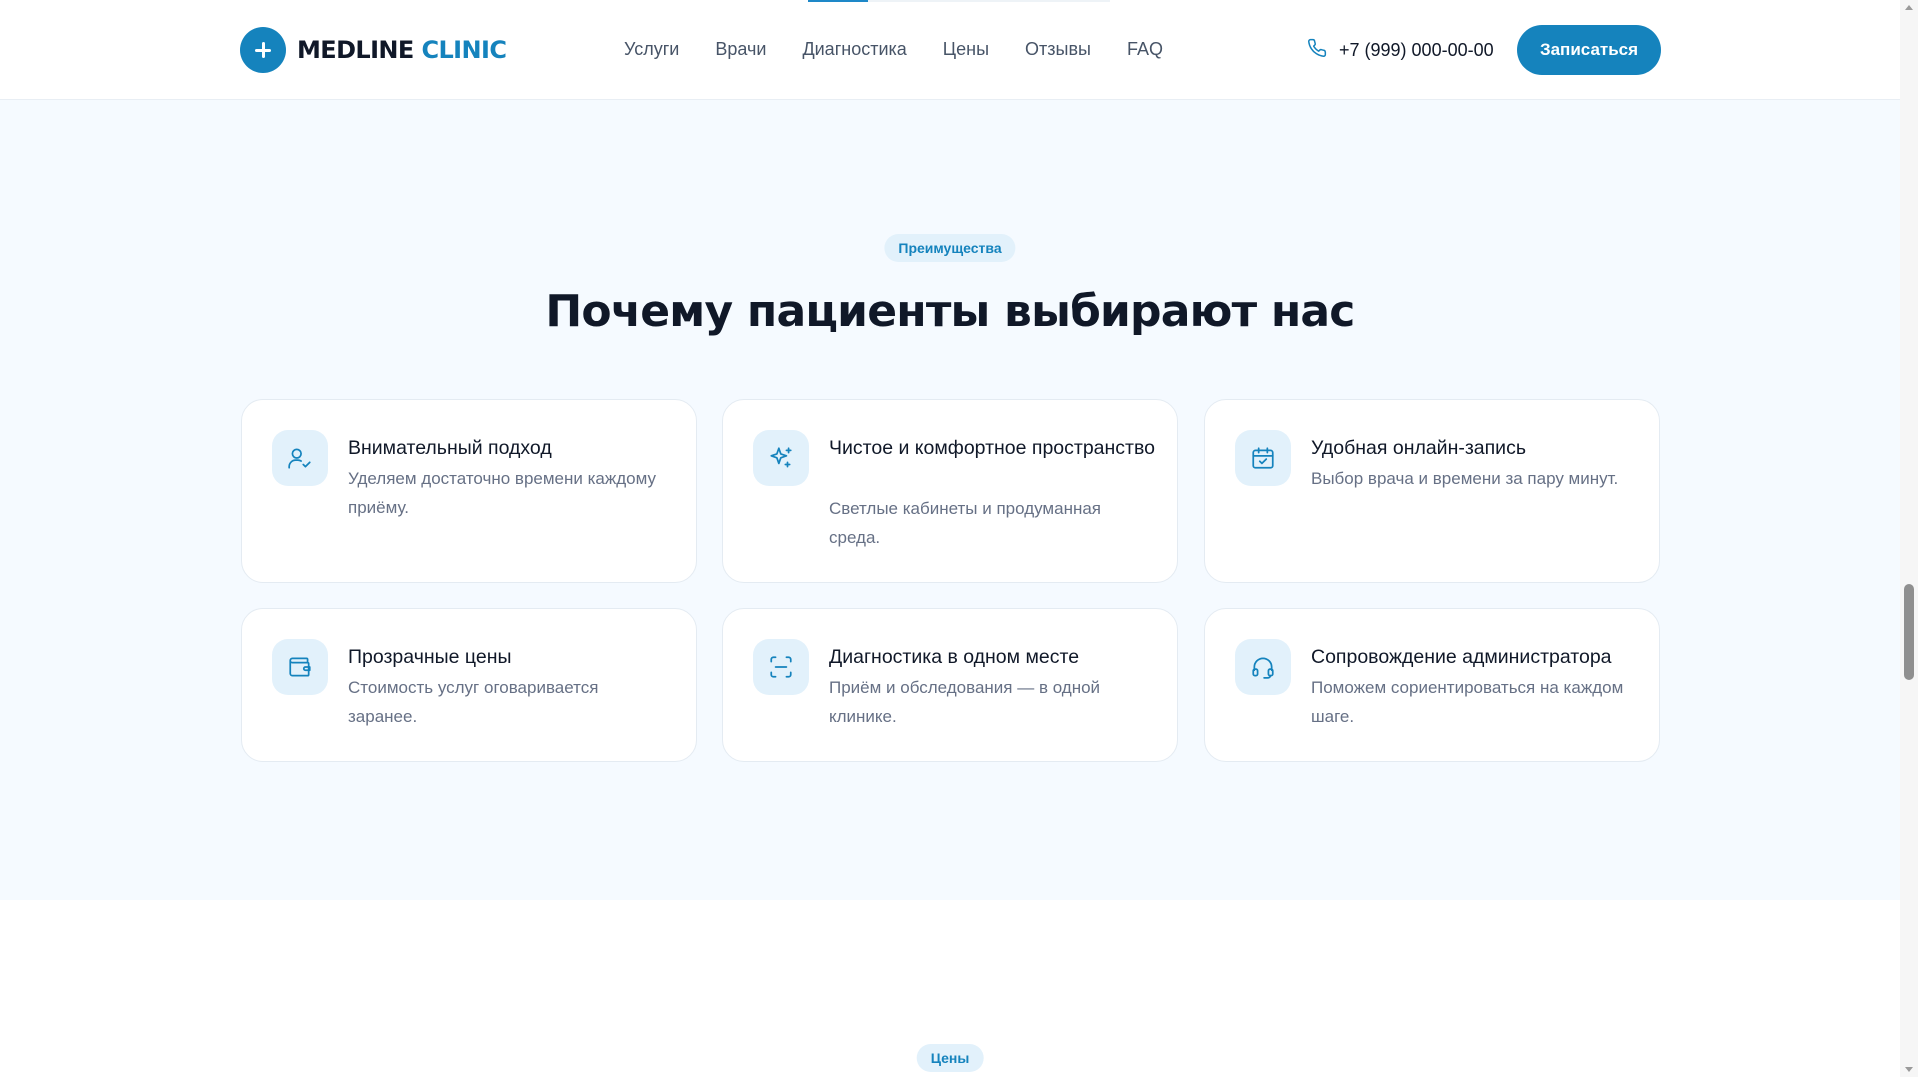 The width and height of the screenshot is (1918, 1077). I want to click on feature-text: Поможем сориентироваться на каждом шаге., so click(1467, 702).